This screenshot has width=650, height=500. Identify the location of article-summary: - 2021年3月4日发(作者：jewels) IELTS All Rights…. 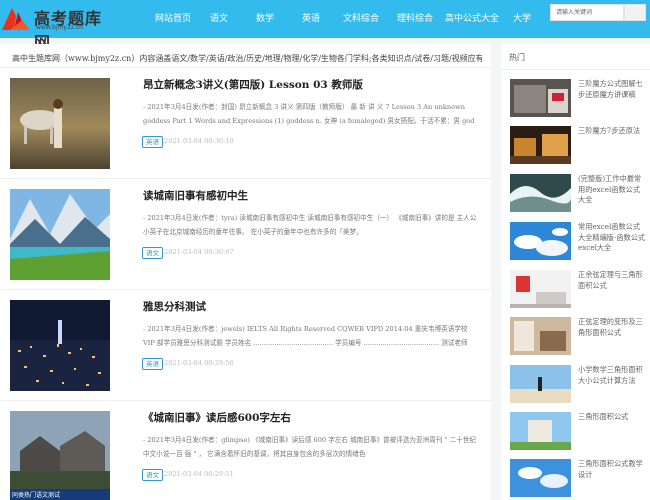
(305, 336).